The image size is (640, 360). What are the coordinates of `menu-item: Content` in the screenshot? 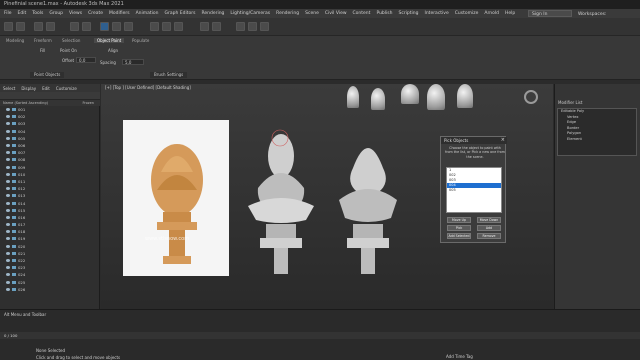 It's located at (362, 13).